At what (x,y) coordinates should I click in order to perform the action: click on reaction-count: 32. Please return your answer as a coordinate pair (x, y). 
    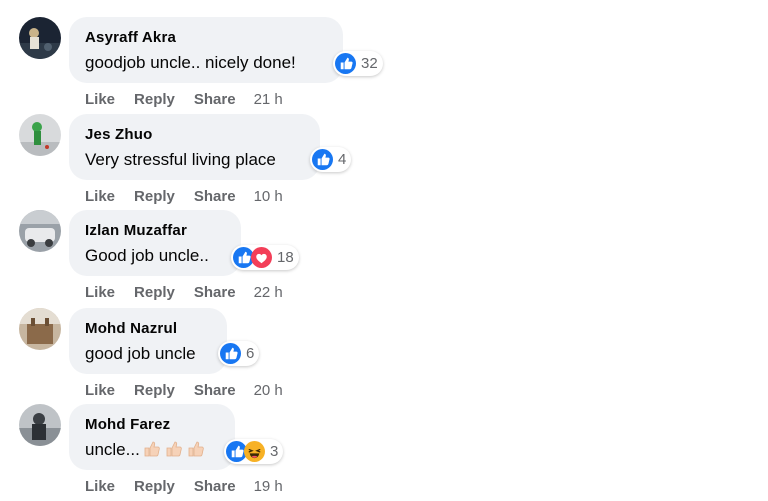
    Looking at the image, I should click on (369, 63).